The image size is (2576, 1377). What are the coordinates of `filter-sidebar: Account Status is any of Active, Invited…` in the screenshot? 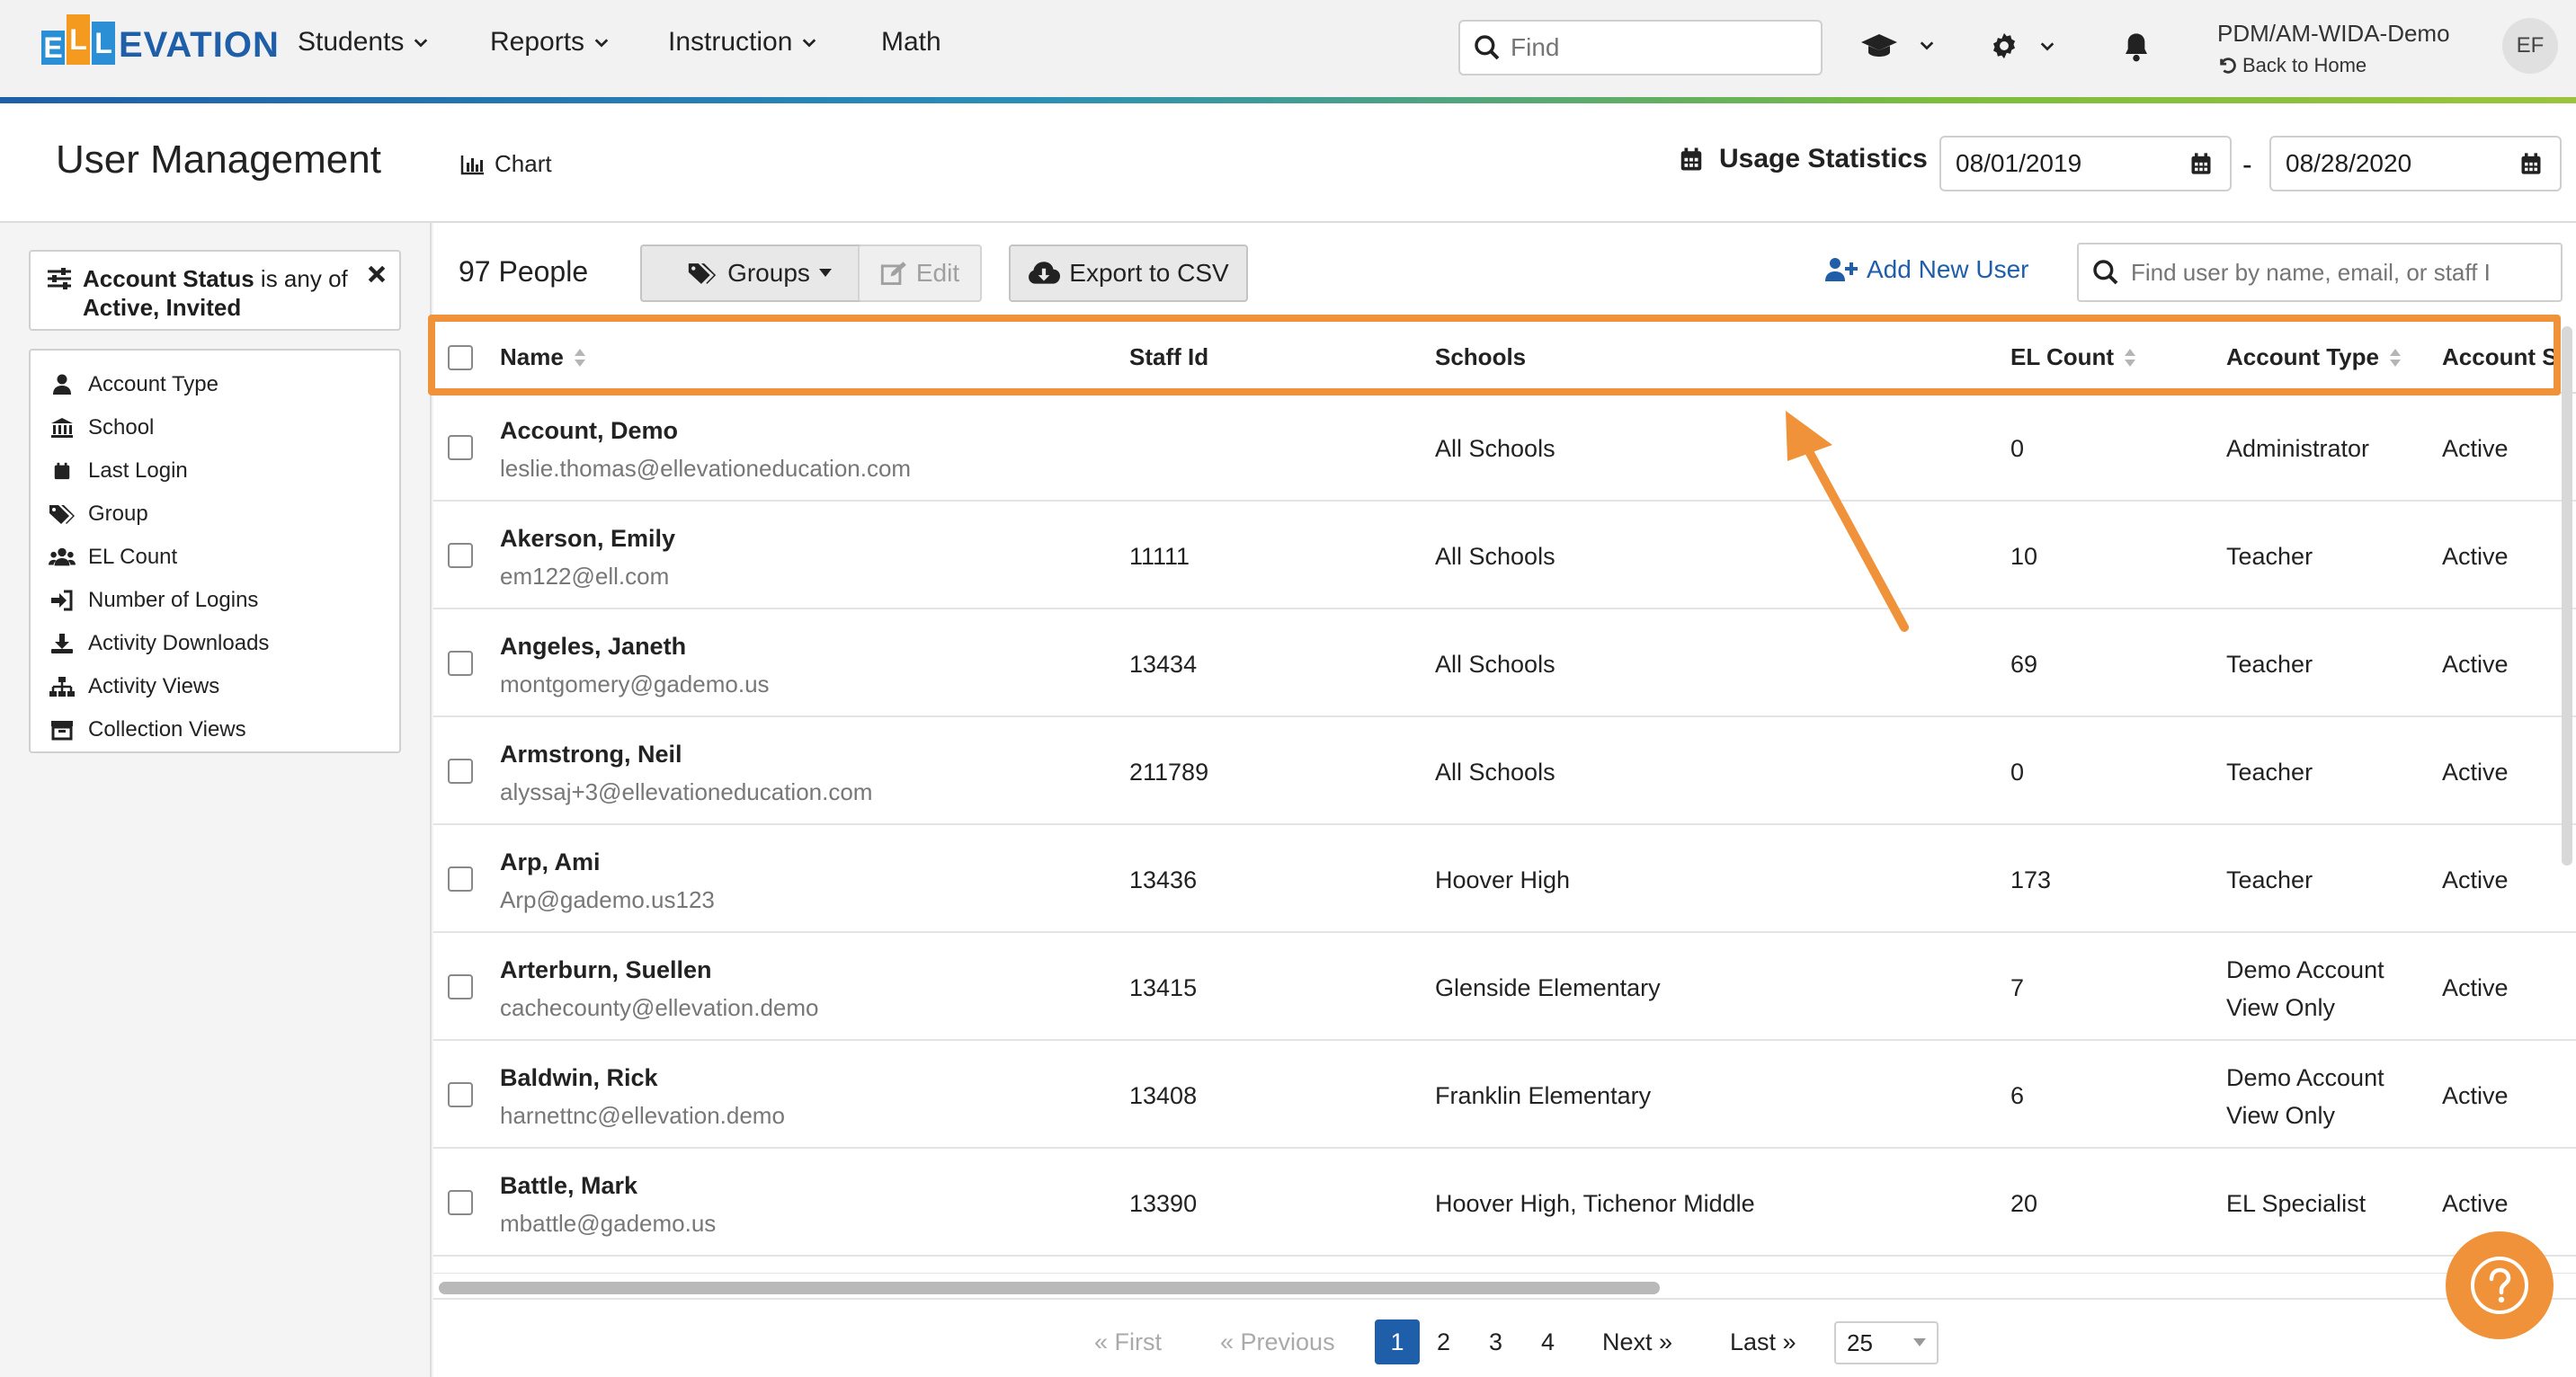 It's located at (216, 800).